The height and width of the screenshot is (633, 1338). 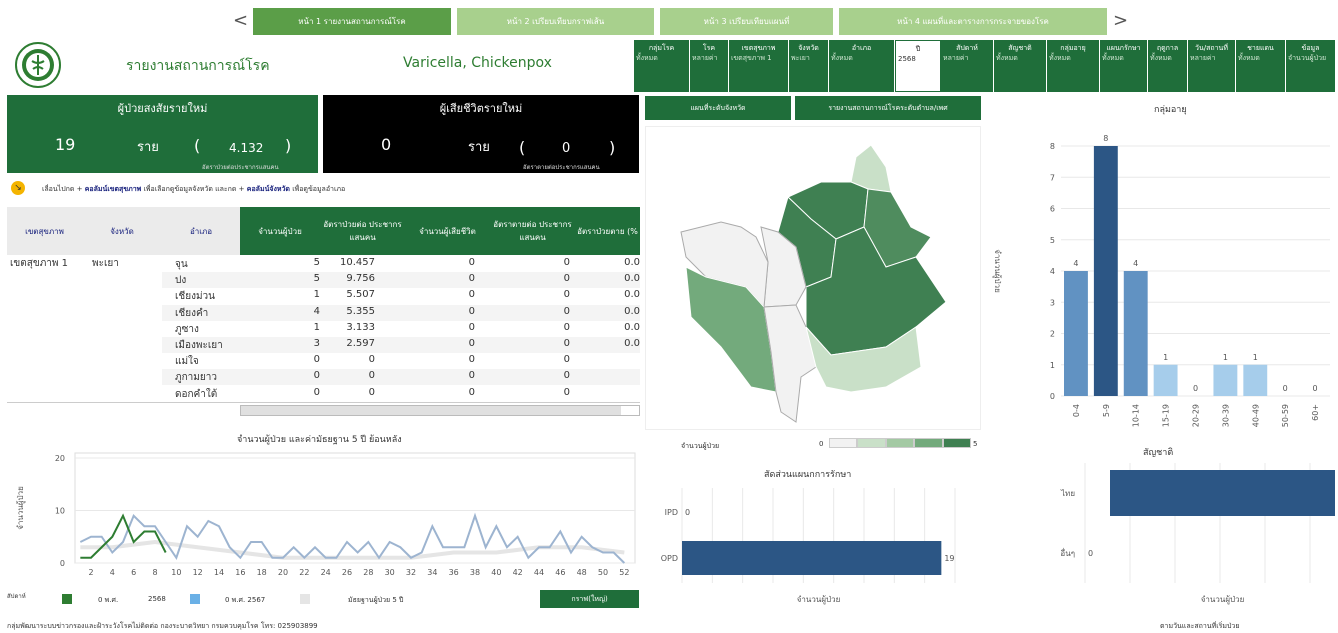 I want to click on nation-bar, so click(x=1222, y=493).